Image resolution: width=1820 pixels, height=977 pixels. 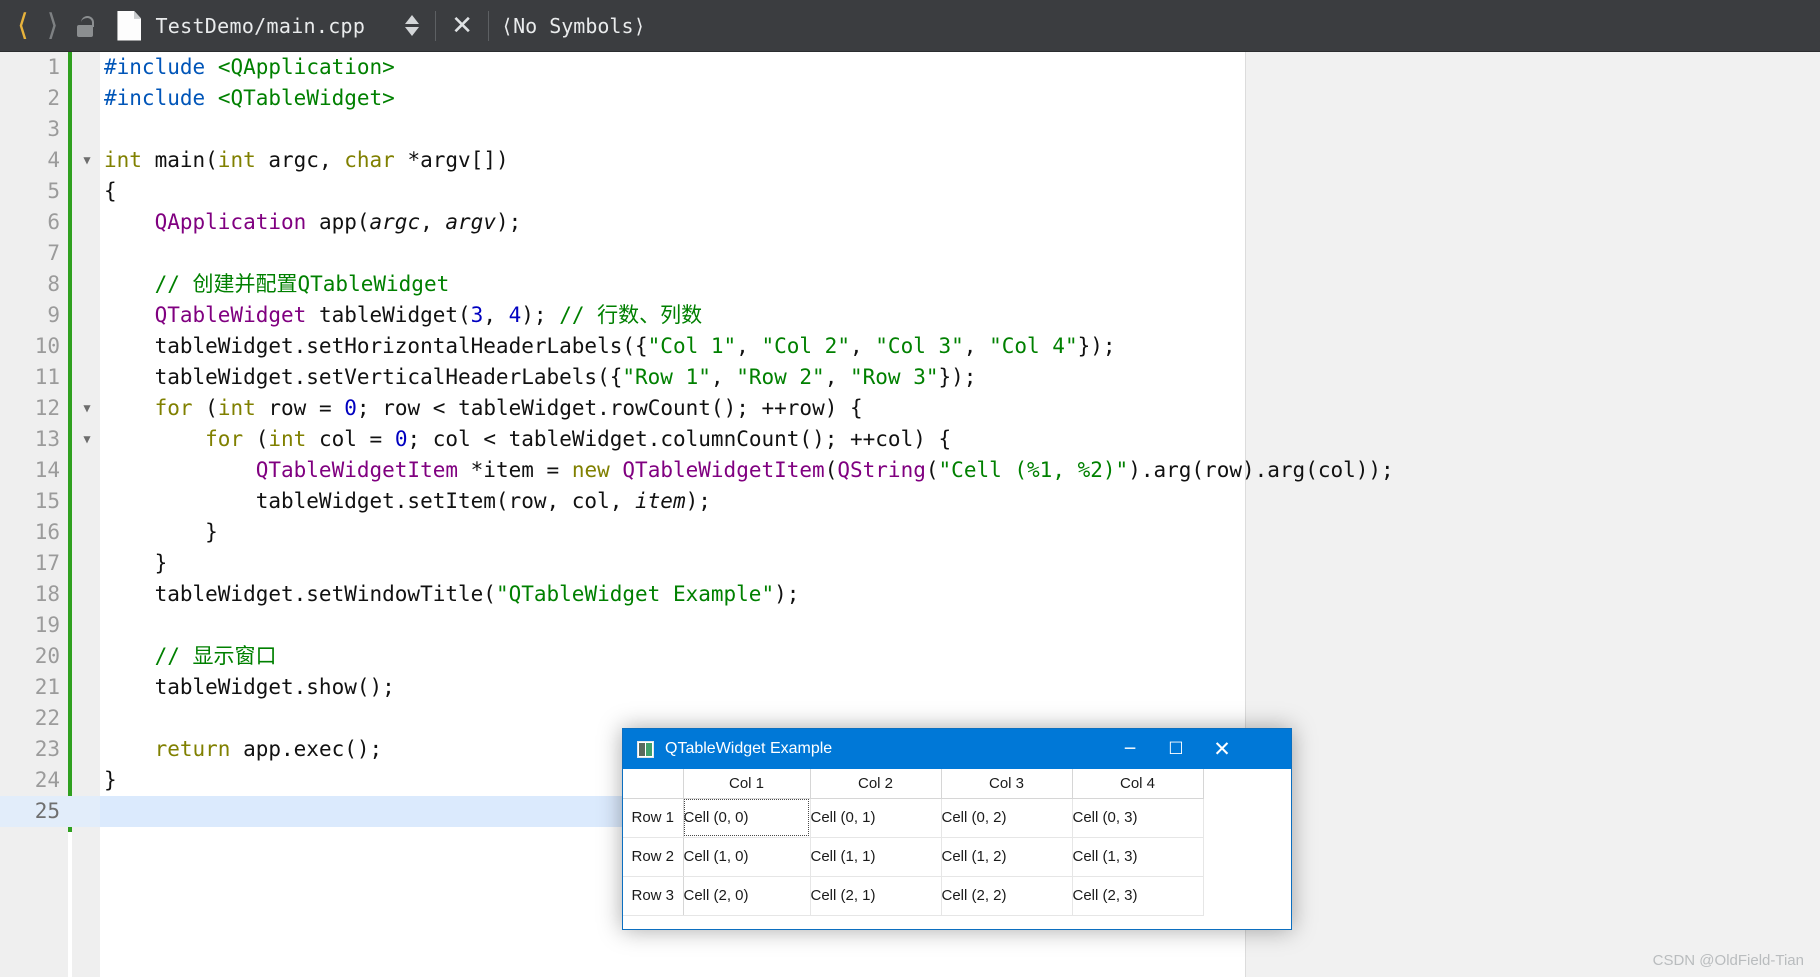 I want to click on code-line: 21 tableWidget.show();, so click(x=910, y=687).